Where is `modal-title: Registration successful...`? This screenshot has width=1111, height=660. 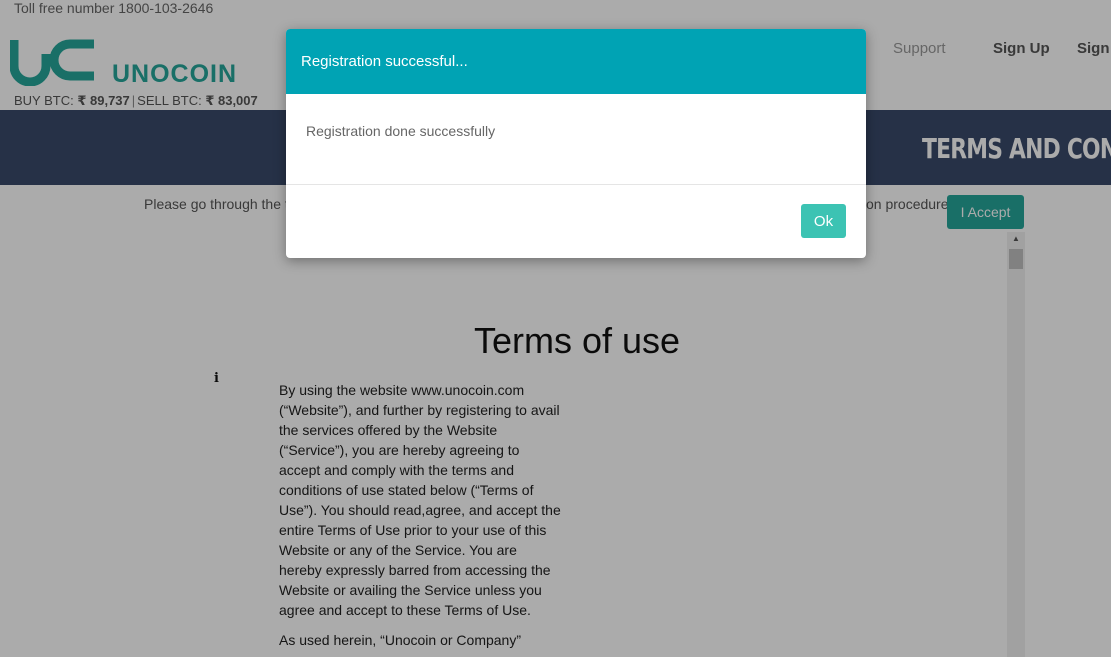
modal-title: Registration successful... is located at coordinates (384, 61).